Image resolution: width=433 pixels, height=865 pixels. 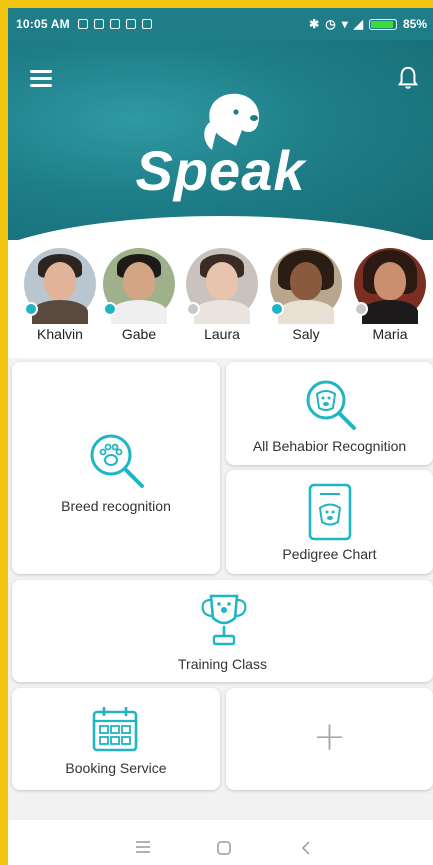 I want to click on status-time: 10:05 AM, so click(x=43, y=24).